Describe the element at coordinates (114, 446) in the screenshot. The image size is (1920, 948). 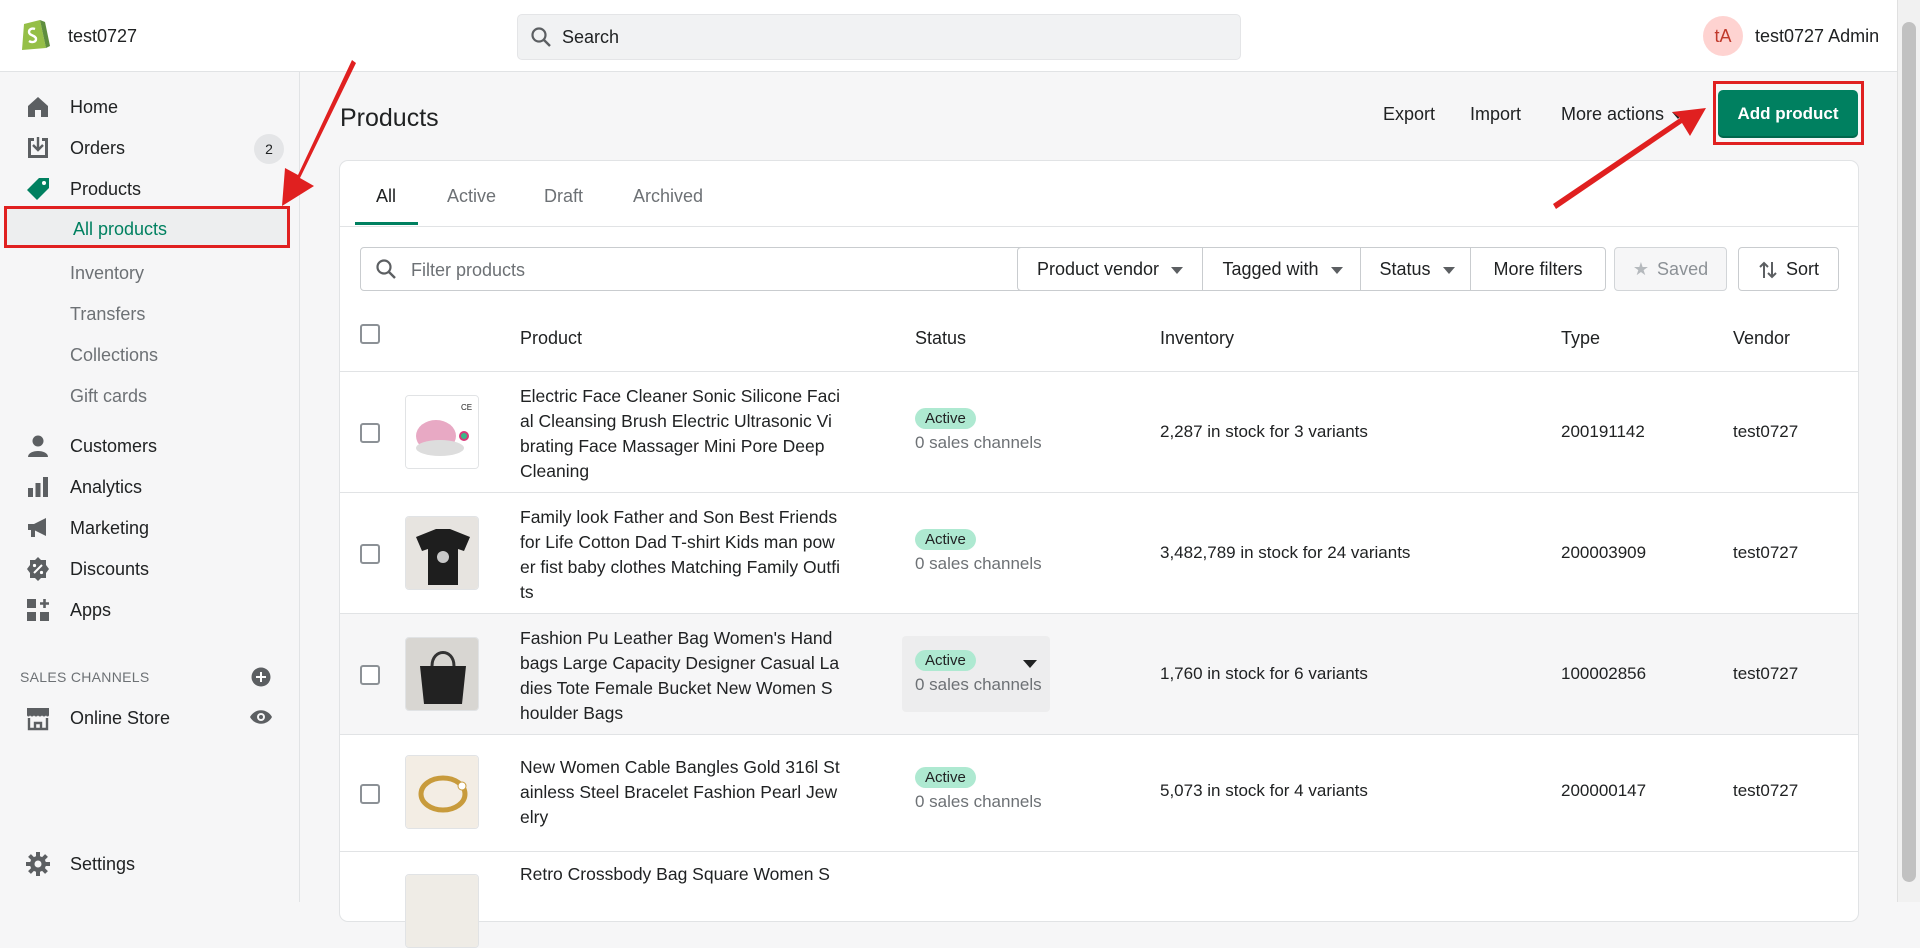
I see `sidebar-item-label: Customers` at that location.